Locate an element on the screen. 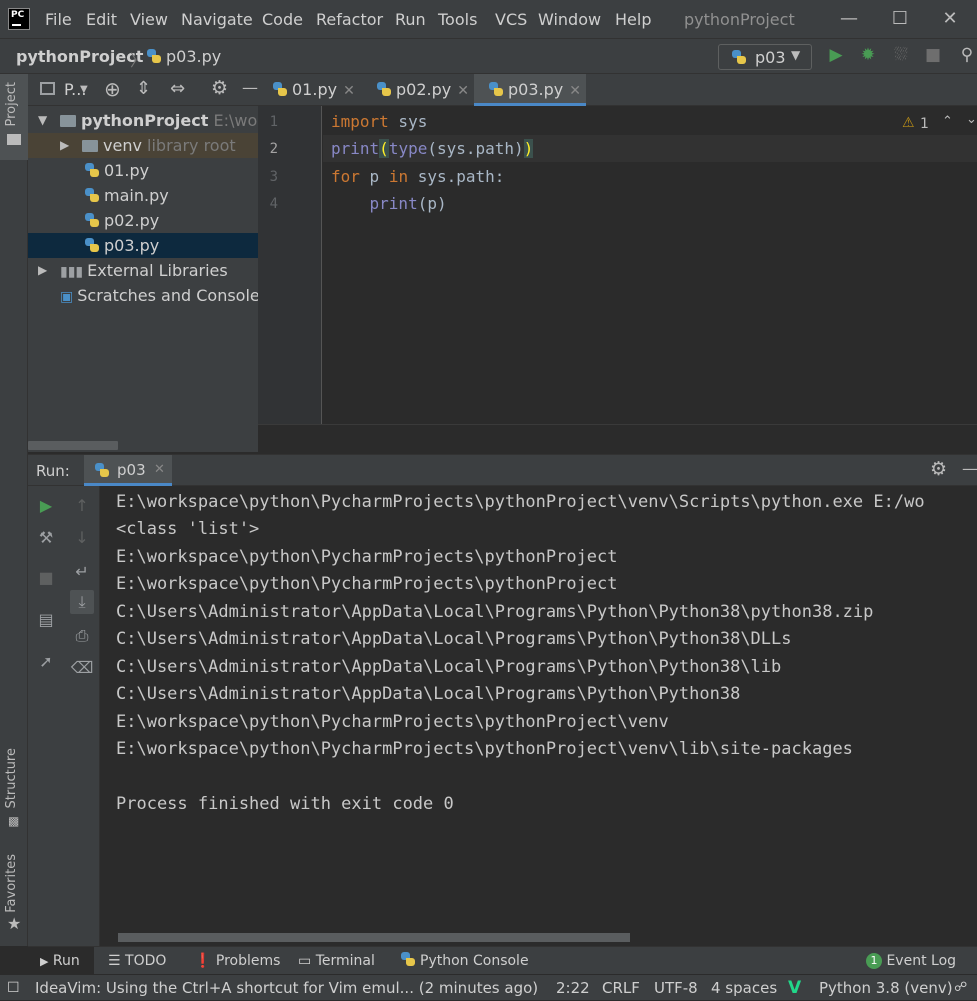 Image resolution: width=977 pixels, height=1001 pixels. minimize-icon: — is located at coordinates (849, 19).